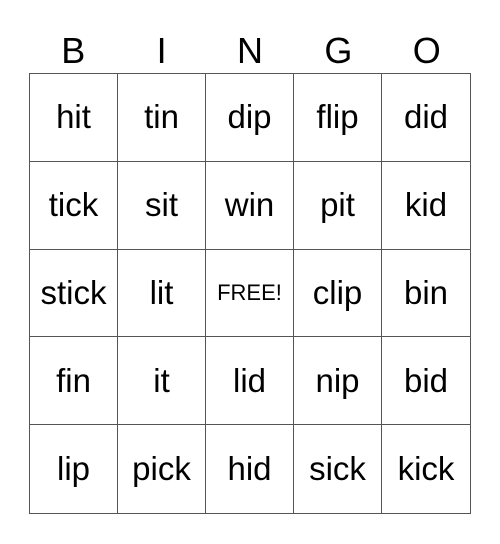 This screenshot has width=500, height=544. Describe the element at coordinates (338, 469) in the screenshot. I see `bingo-cell: sick` at that location.